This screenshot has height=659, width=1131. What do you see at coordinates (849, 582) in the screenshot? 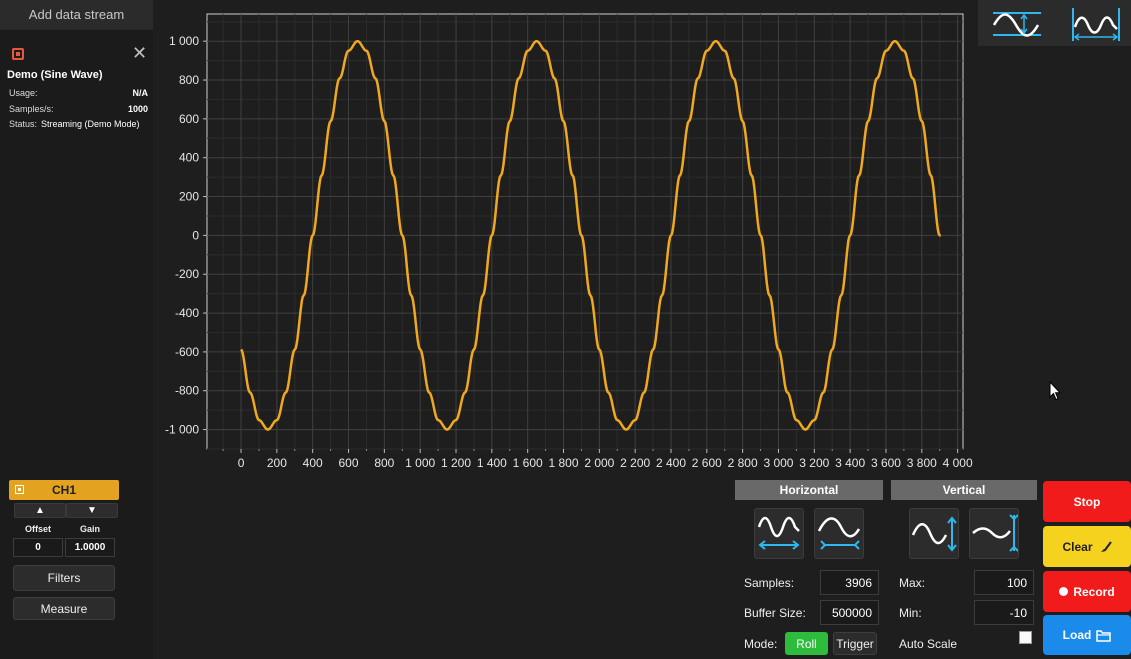
I see `samples-input: 3906` at bounding box center [849, 582].